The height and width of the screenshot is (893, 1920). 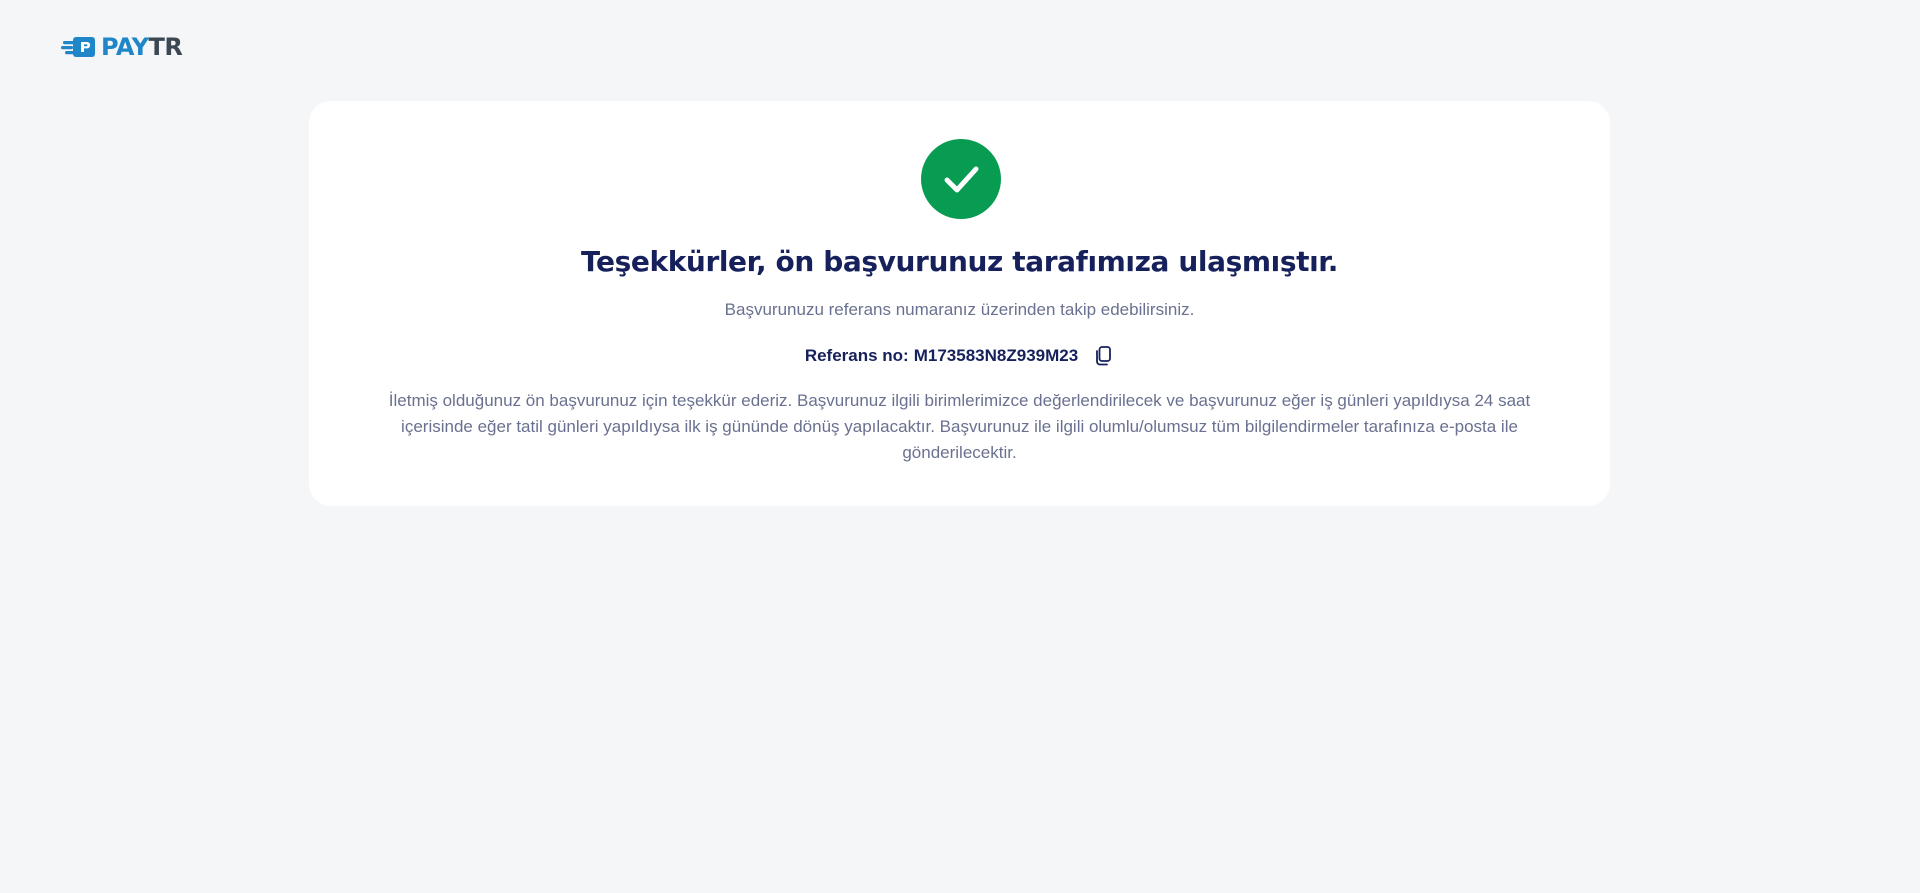 I want to click on checkmark-icon, so click(x=961, y=179).